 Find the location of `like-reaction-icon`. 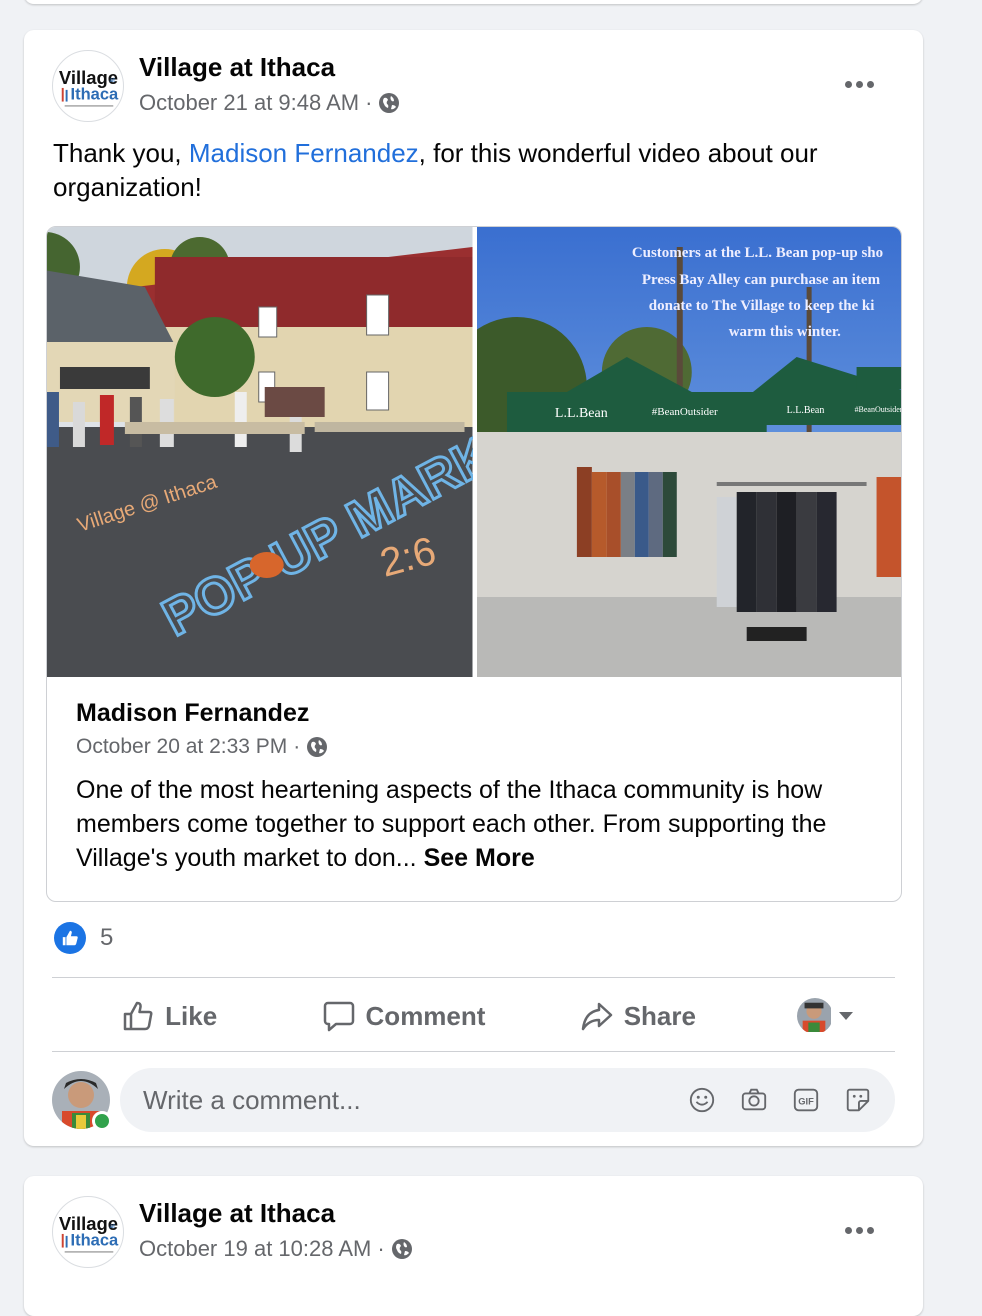

like-reaction-icon is located at coordinates (70, 938).